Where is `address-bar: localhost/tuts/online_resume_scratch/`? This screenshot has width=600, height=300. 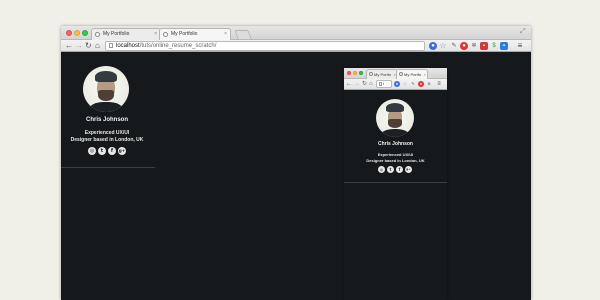 address-bar: localhost/tuts/online_resume_scratch/ is located at coordinates (265, 46).